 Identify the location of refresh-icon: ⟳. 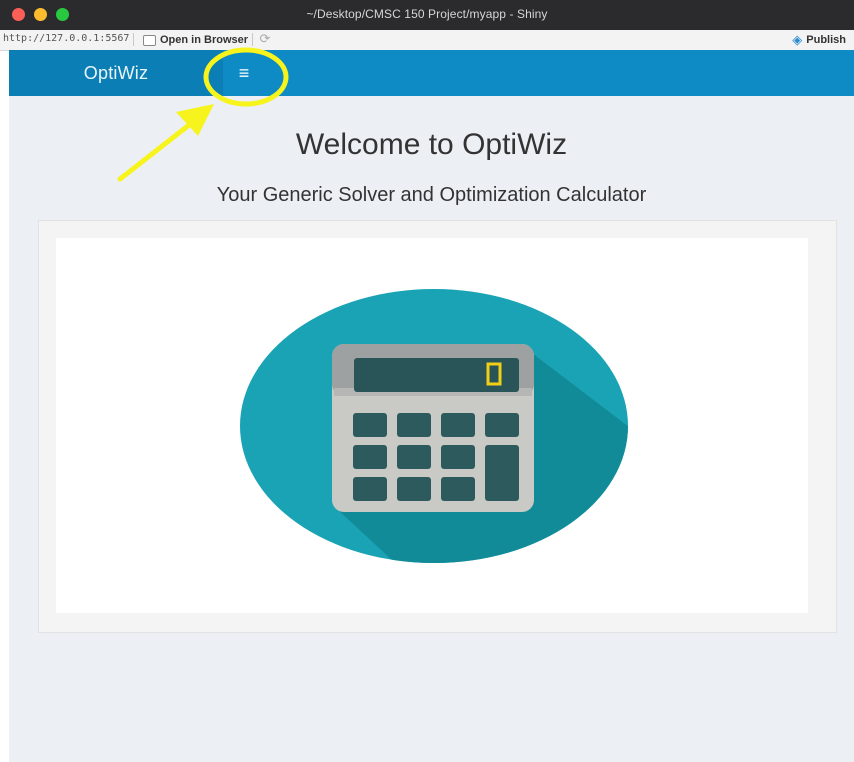
(265, 39).